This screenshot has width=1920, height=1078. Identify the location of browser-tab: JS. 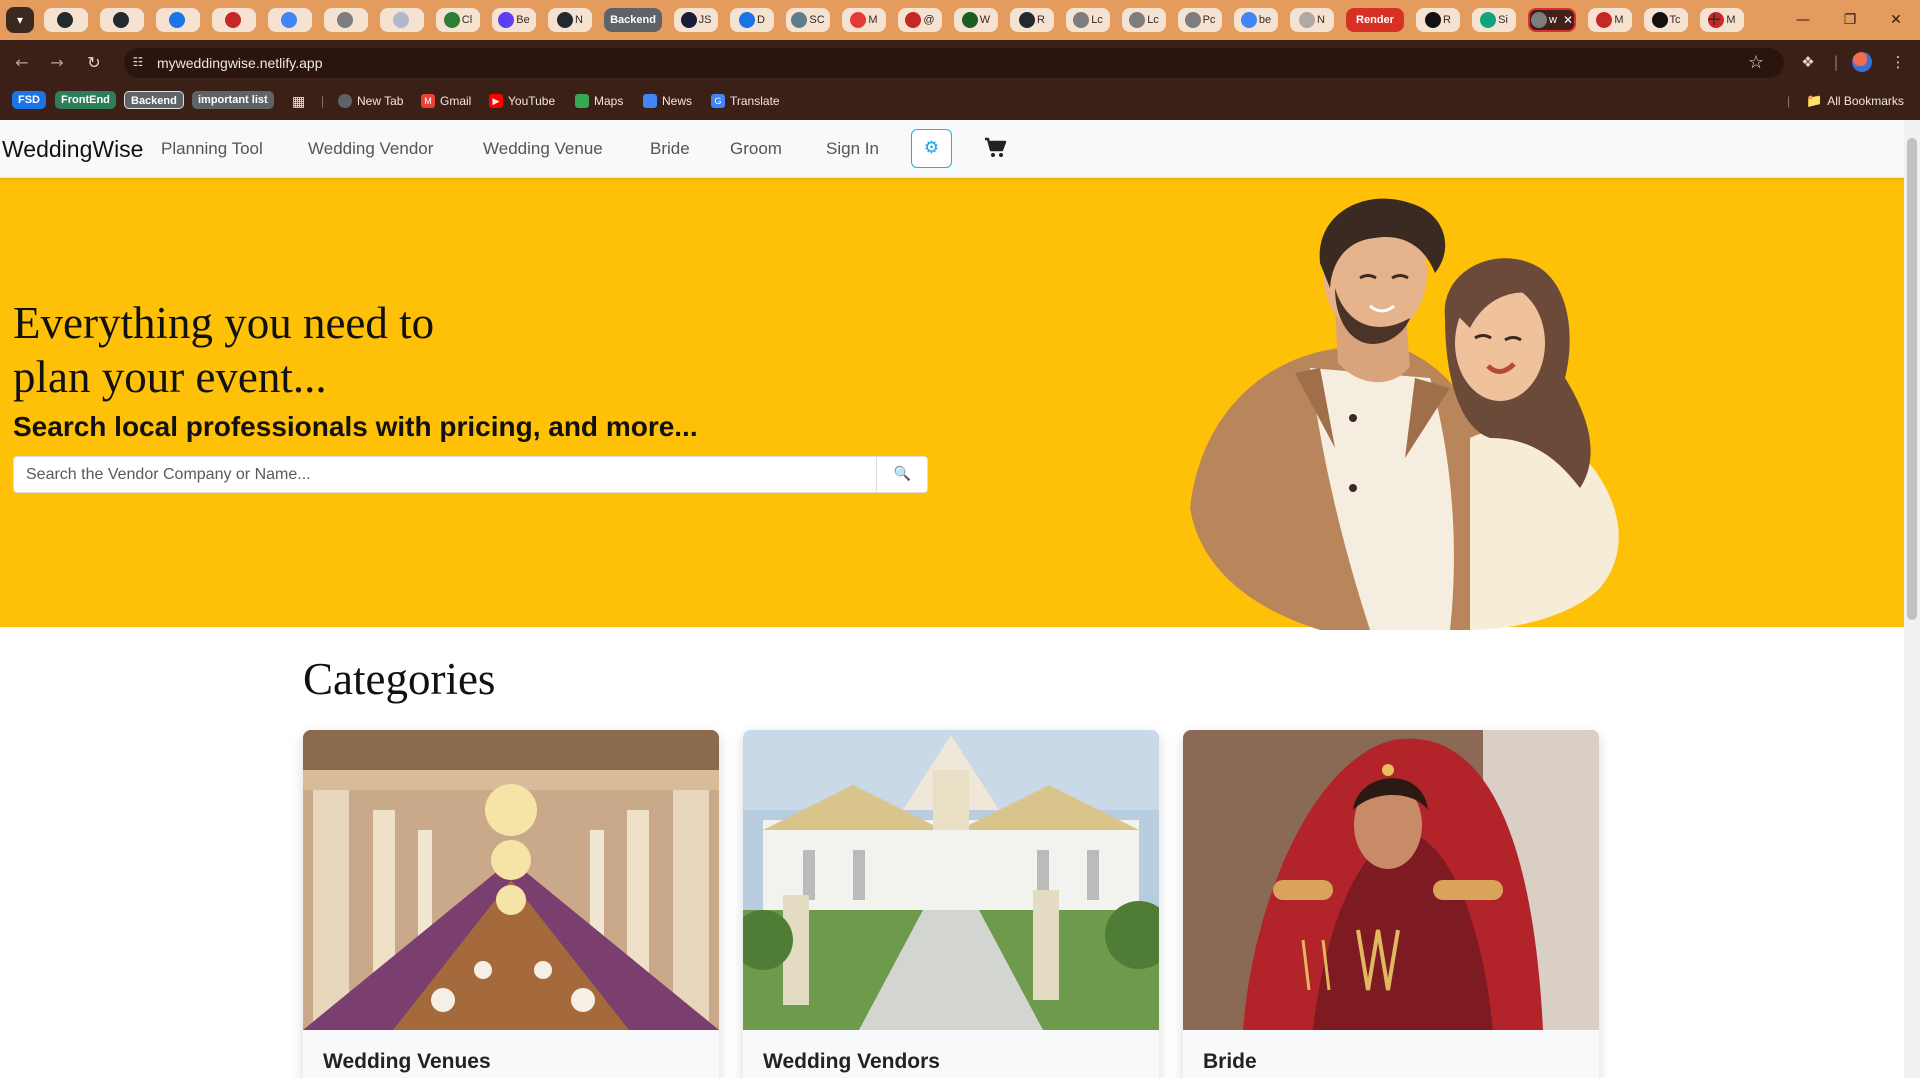
(696, 20).